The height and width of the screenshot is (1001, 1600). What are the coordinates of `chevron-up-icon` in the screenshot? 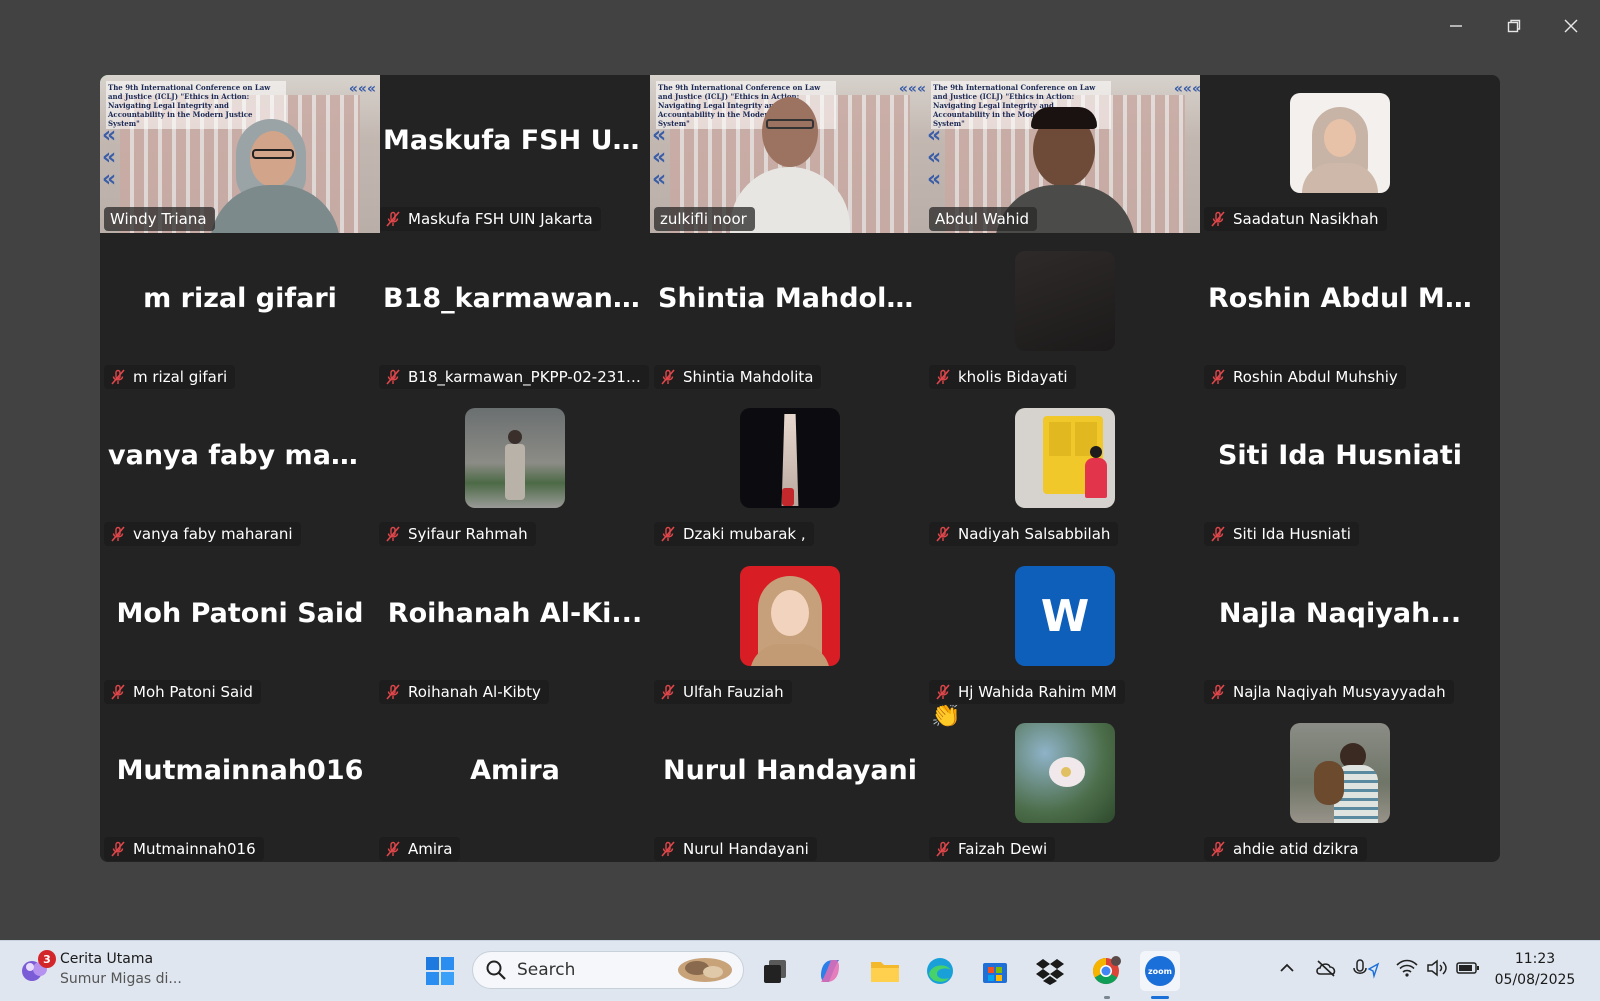 It's located at (1287, 967).